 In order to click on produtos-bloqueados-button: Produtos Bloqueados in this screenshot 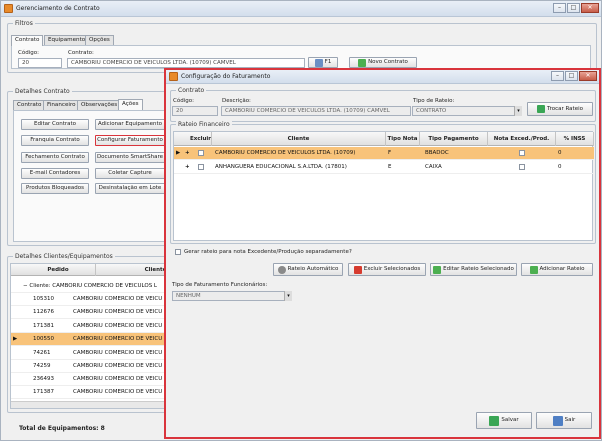, I will do `click(55, 188)`.